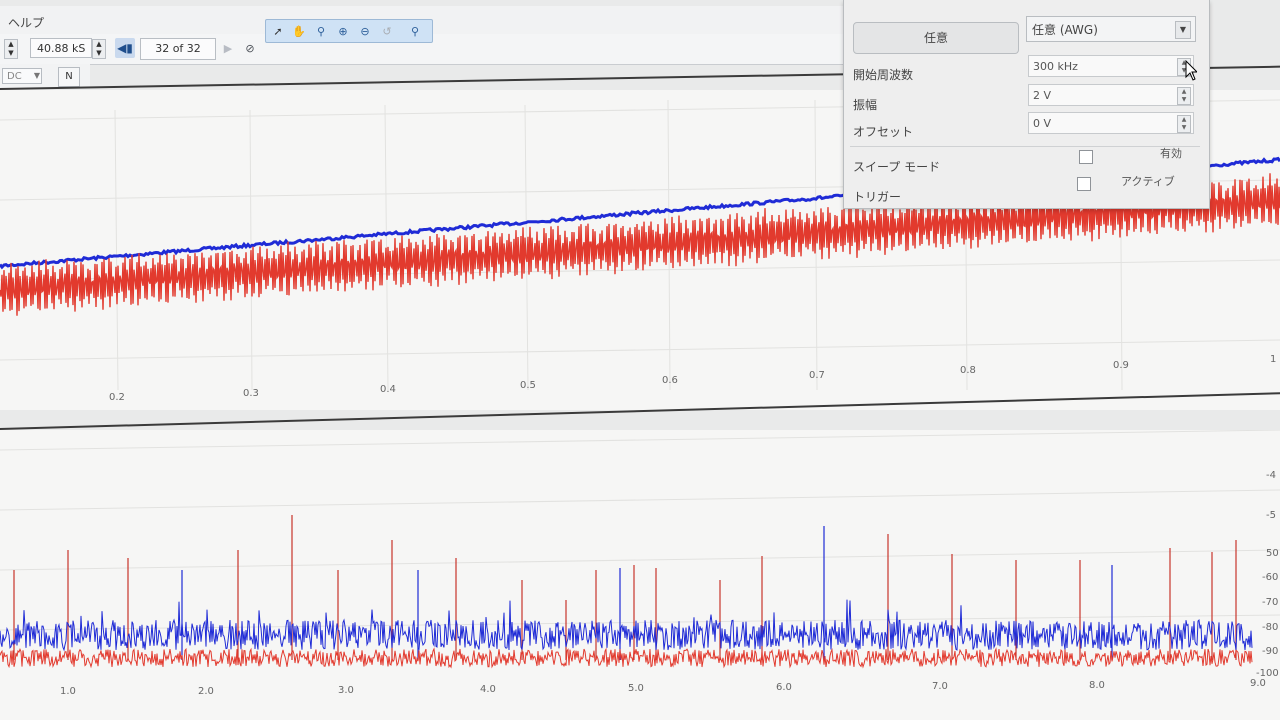  What do you see at coordinates (251, 393) in the screenshot?
I see `x-tick: 0.3` at bounding box center [251, 393].